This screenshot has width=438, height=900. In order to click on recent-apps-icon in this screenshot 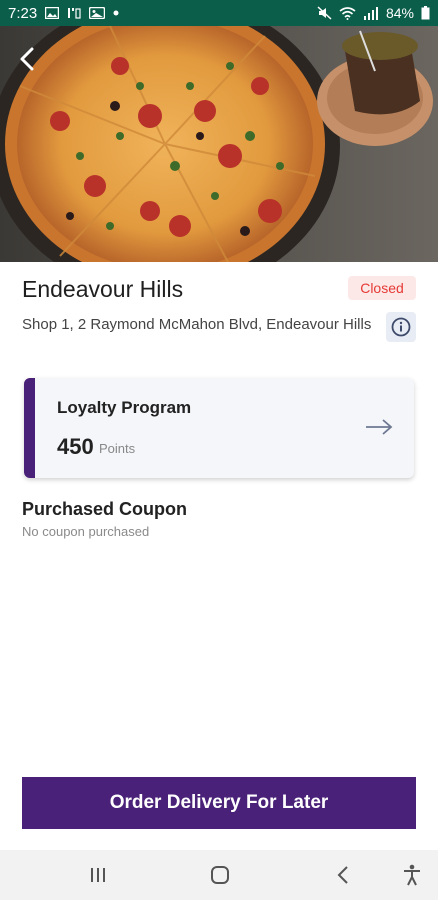, I will do `click(98, 875)`.